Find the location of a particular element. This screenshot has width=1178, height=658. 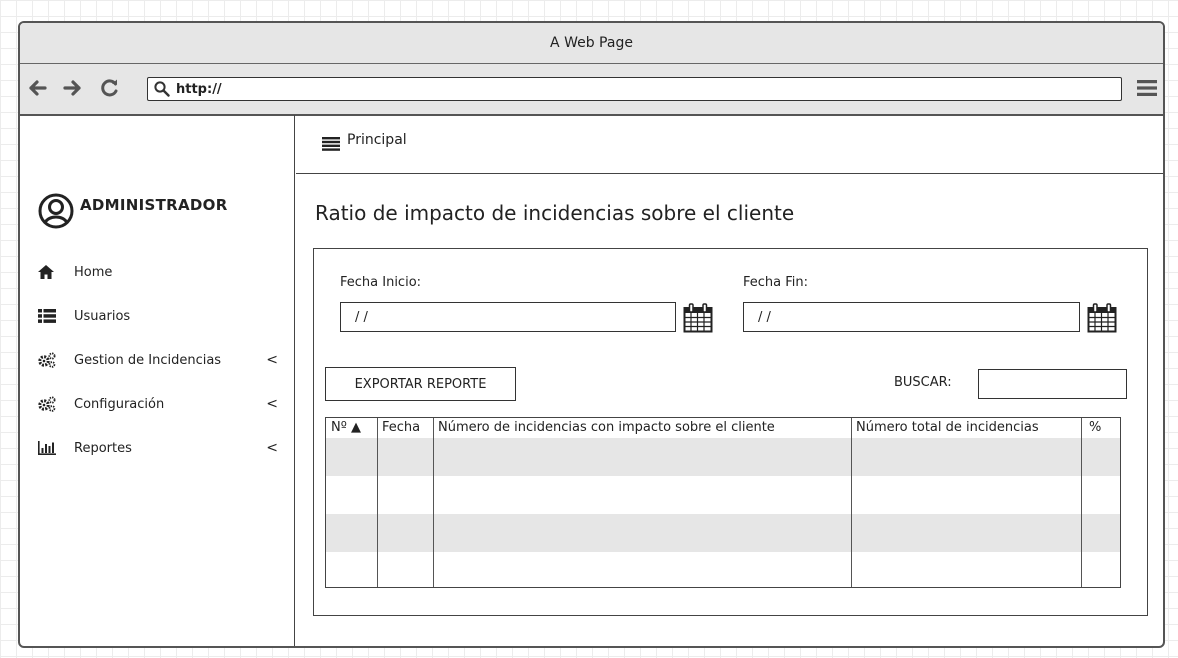

user-profile: ADMINISTRADOR is located at coordinates (133, 211).